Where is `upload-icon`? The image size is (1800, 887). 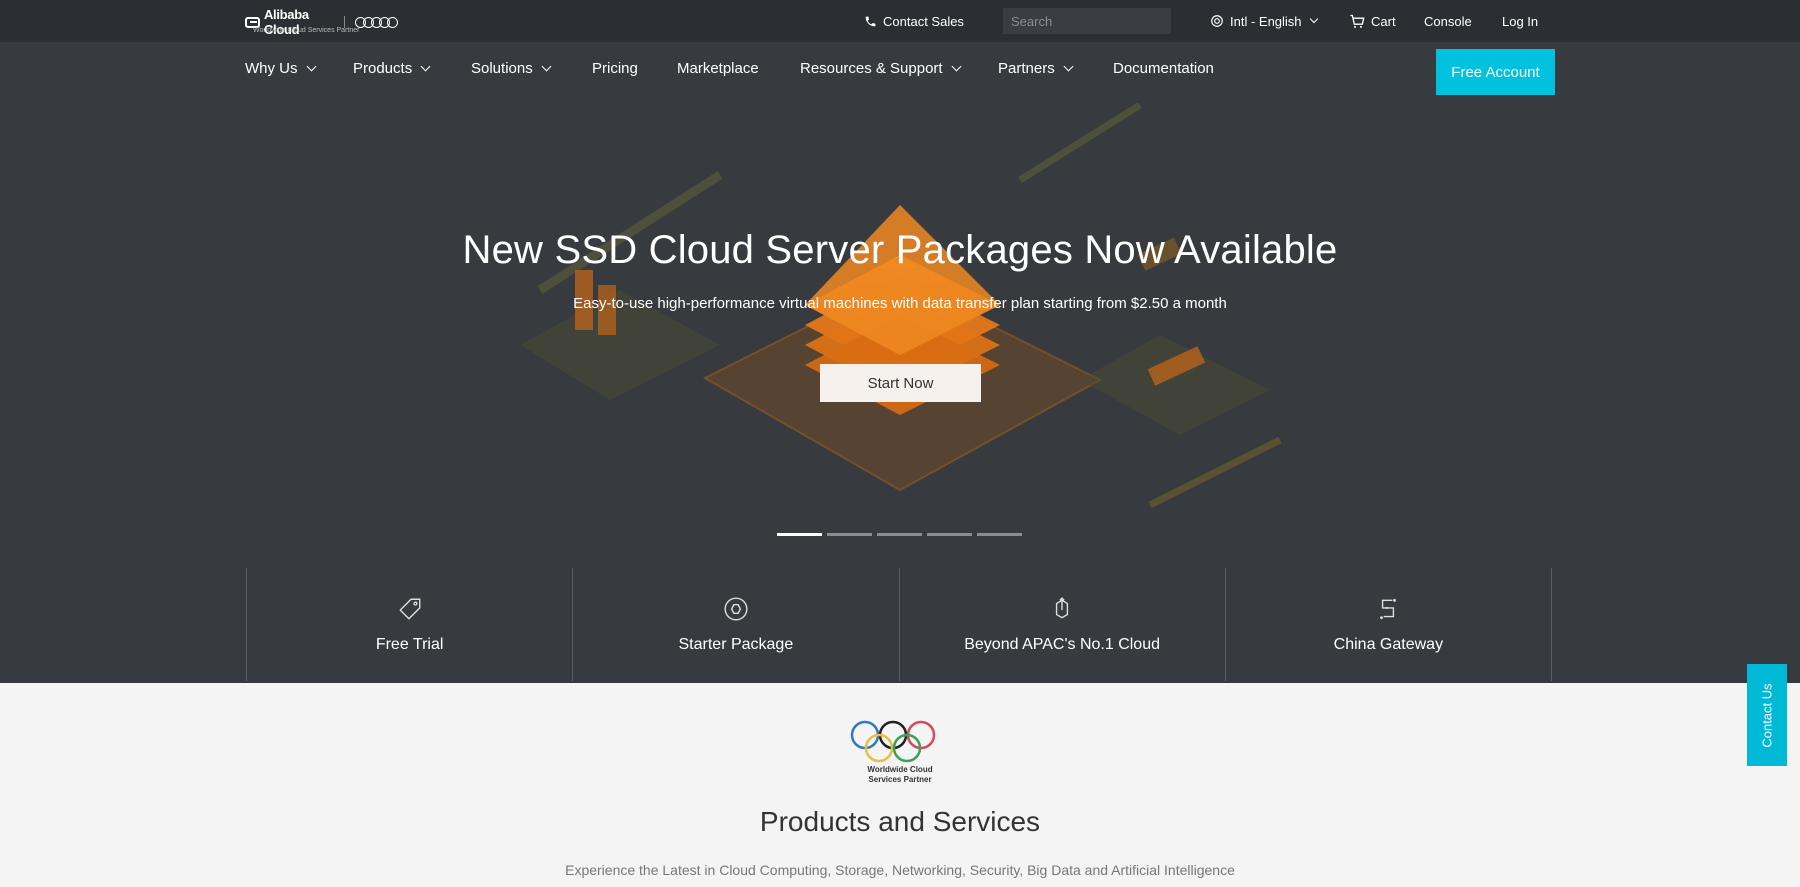 upload-icon is located at coordinates (1062, 607).